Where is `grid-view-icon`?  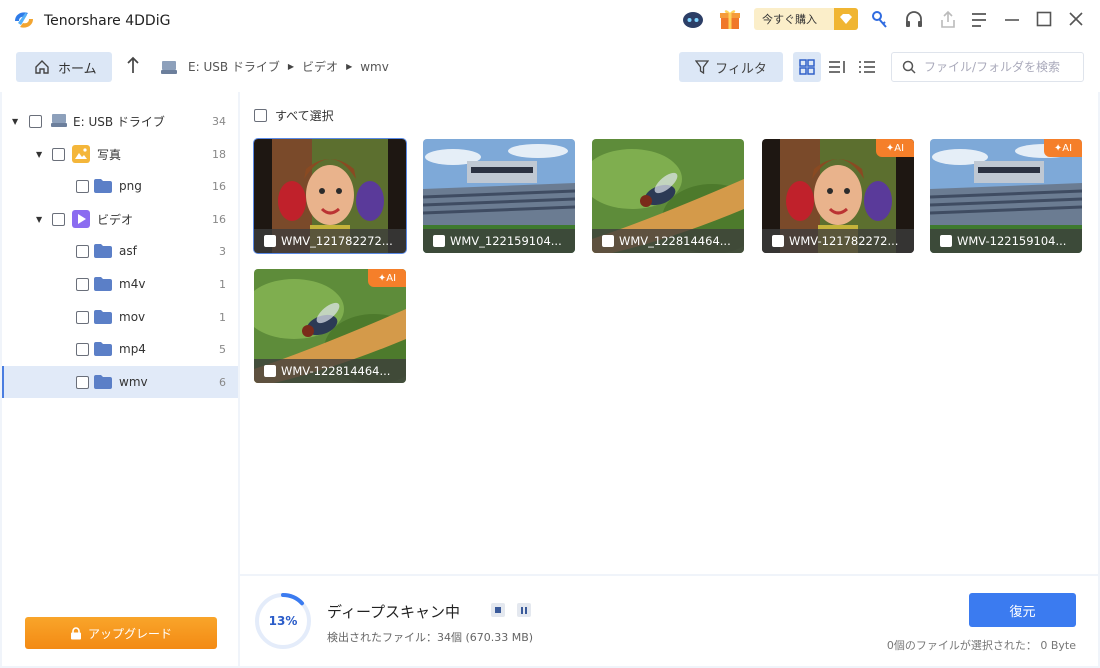 grid-view-icon is located at coordinates (807, 67).